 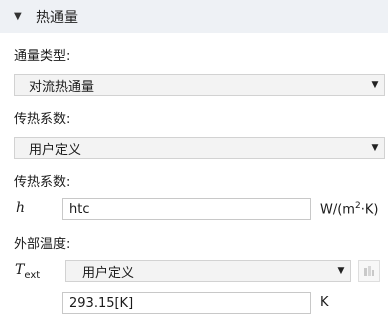 I want to click on collapse-toggle-icon: ▼, so click(x=22, y=16).